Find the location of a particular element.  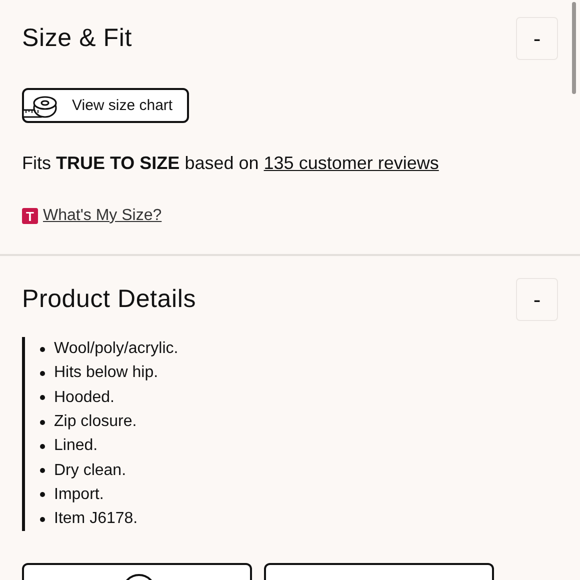

whats-my-size-link: What's My Size? is located at coordinates (102, 216).